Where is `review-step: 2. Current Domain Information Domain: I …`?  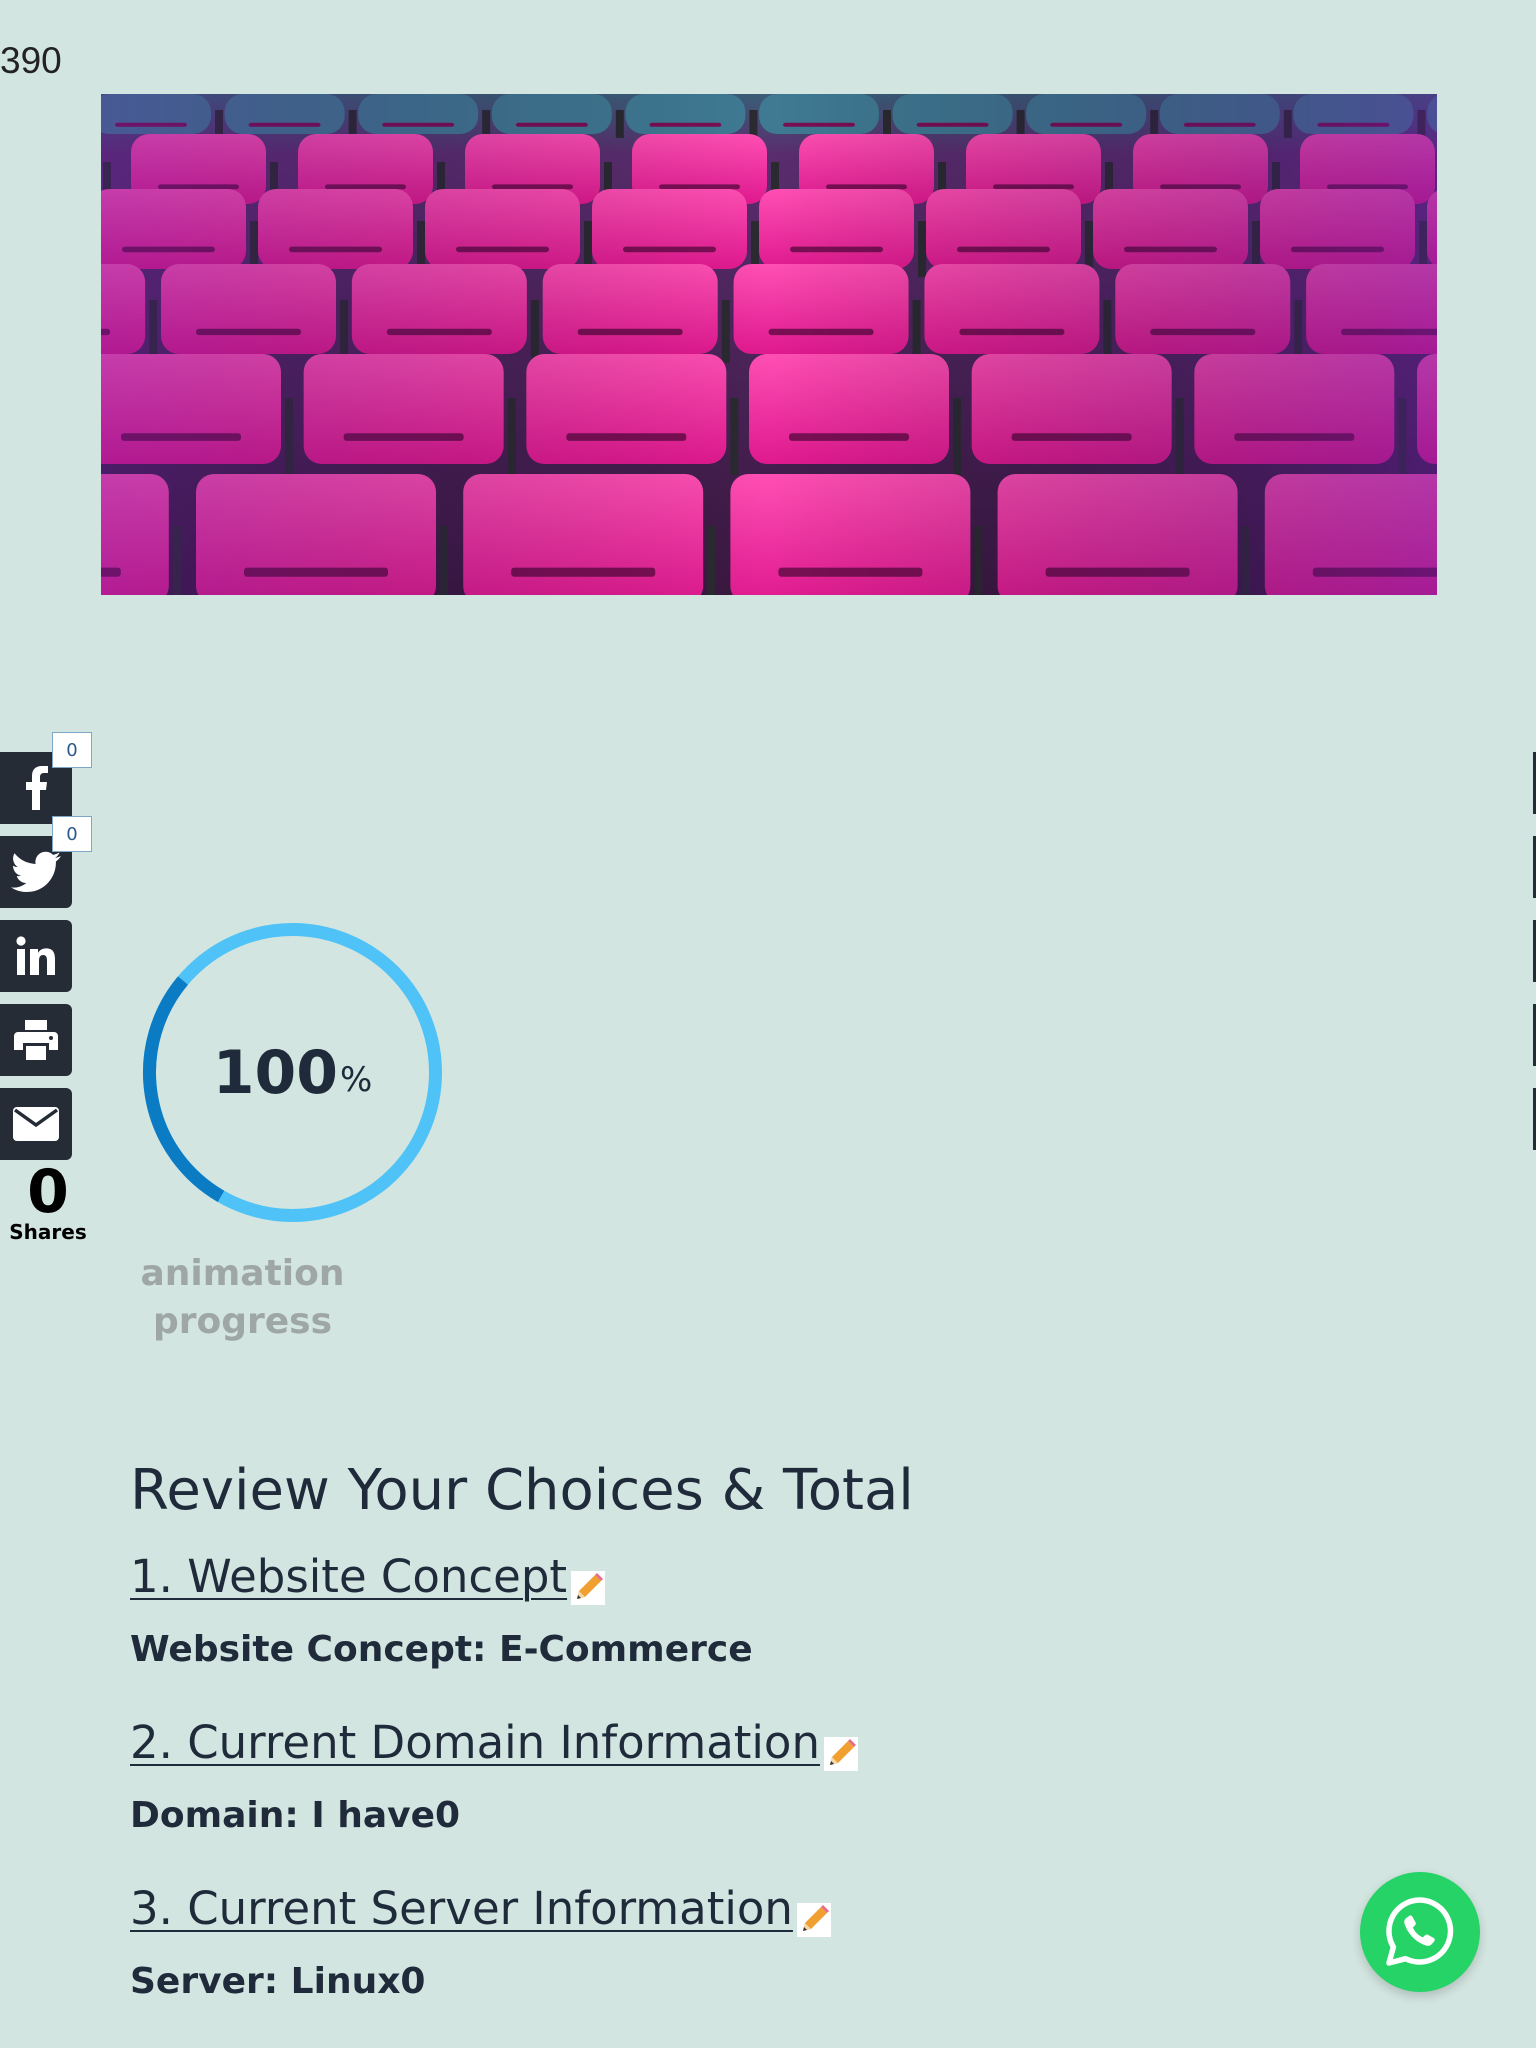 review-step: 2. Current Domain Information Domain: I … is located at coordinates (730, 1777).